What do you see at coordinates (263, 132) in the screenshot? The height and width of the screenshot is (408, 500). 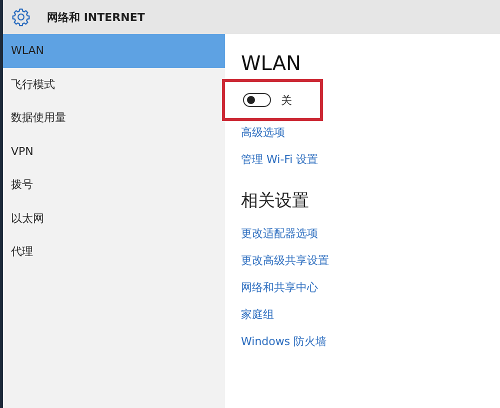 I see `link: 高级选项` at bounding box center [263, 132].